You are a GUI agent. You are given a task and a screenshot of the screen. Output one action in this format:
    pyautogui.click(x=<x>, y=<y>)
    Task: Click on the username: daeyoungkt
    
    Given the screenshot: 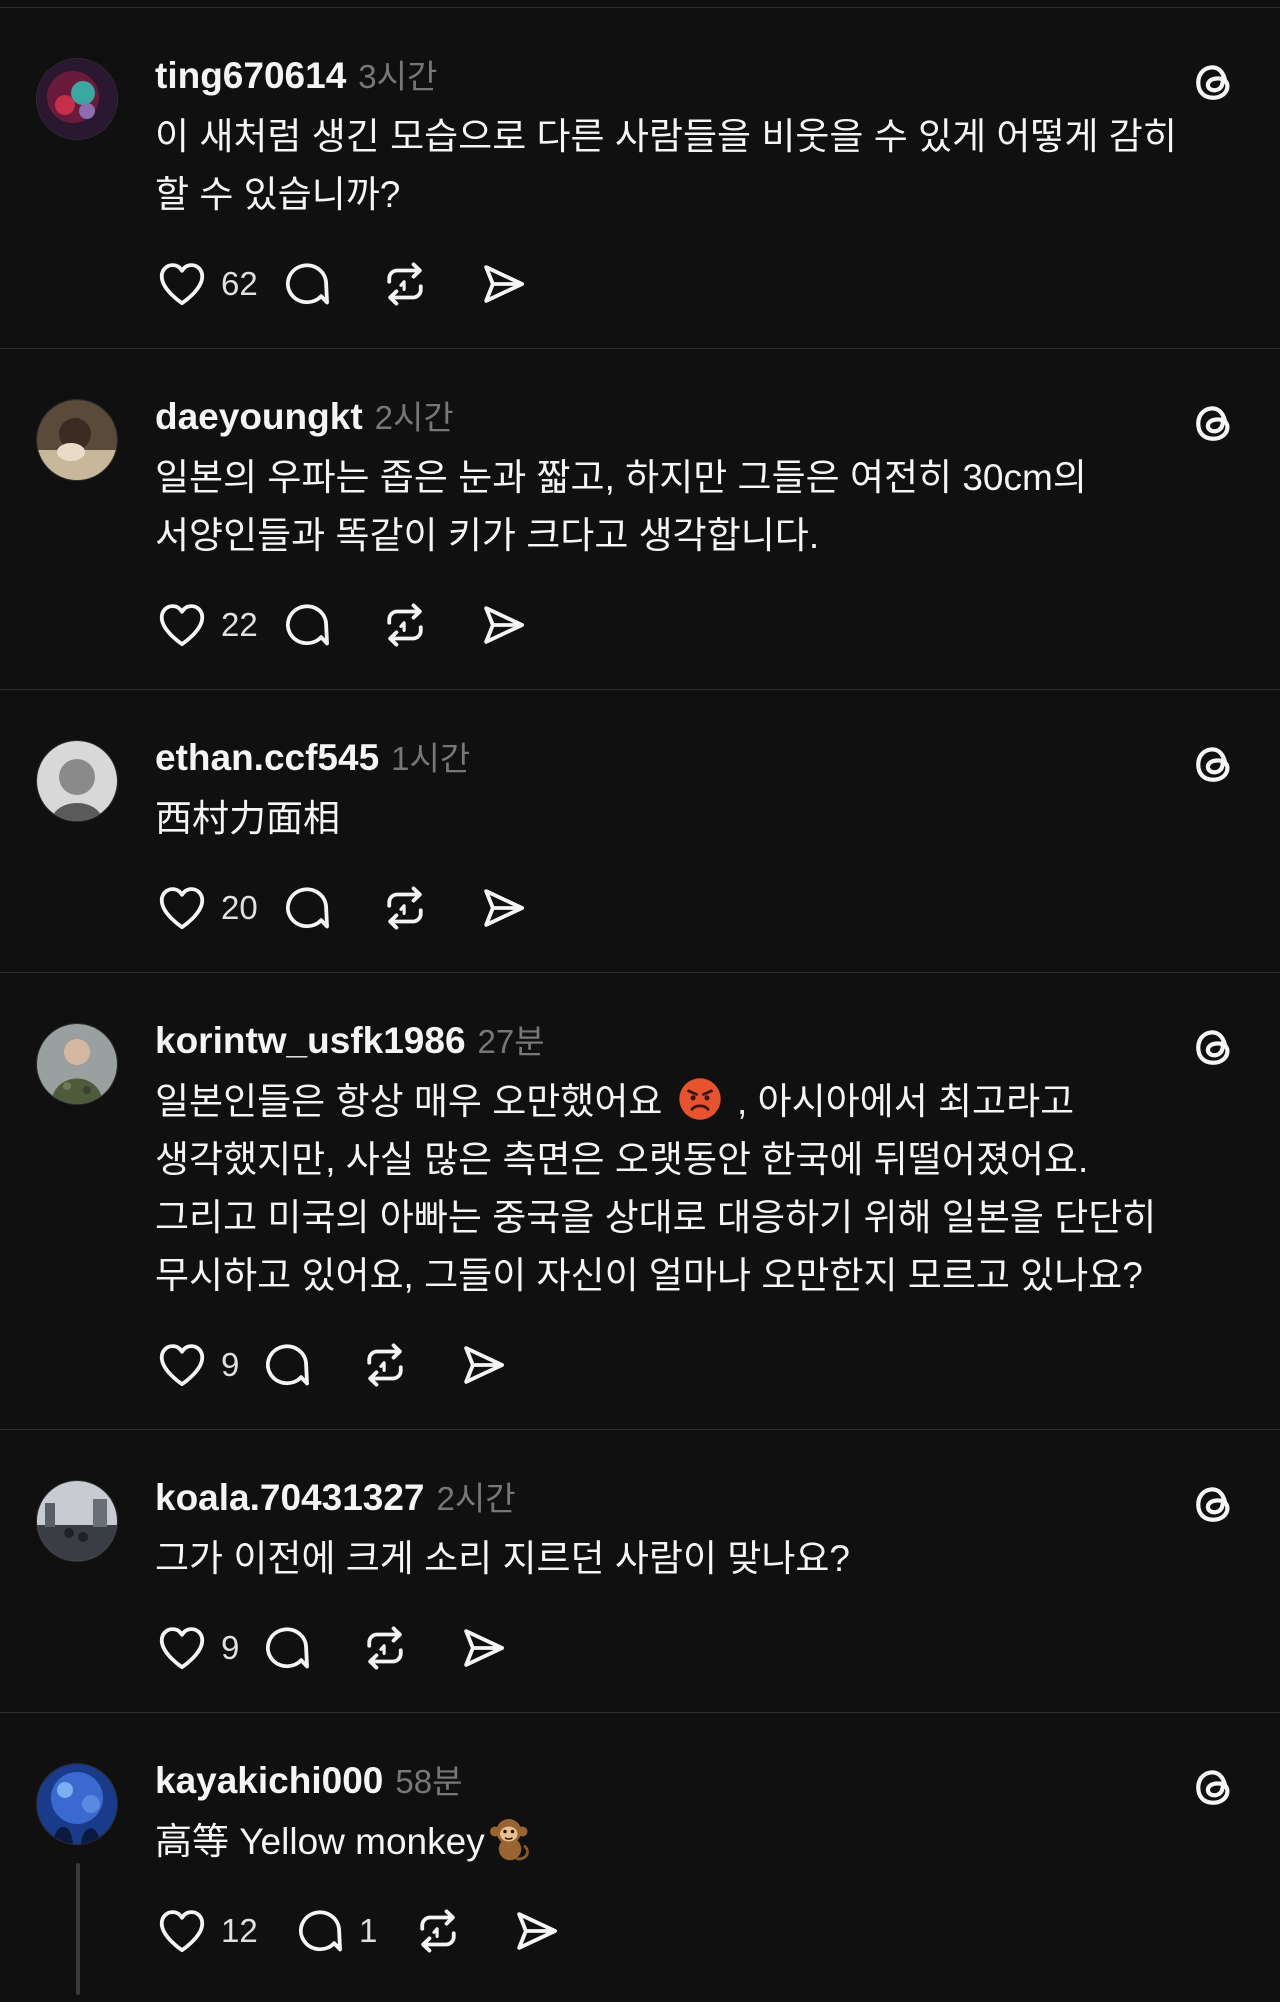 What is the action you would take?
    pyautogui.click(x=259, y=417)
    